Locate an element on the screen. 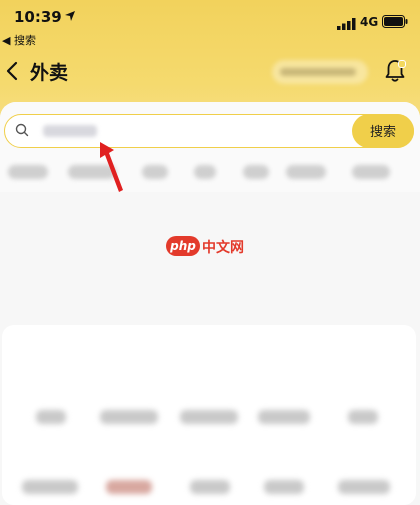  search-button: 搜索 is located at coordinates (383, 130).